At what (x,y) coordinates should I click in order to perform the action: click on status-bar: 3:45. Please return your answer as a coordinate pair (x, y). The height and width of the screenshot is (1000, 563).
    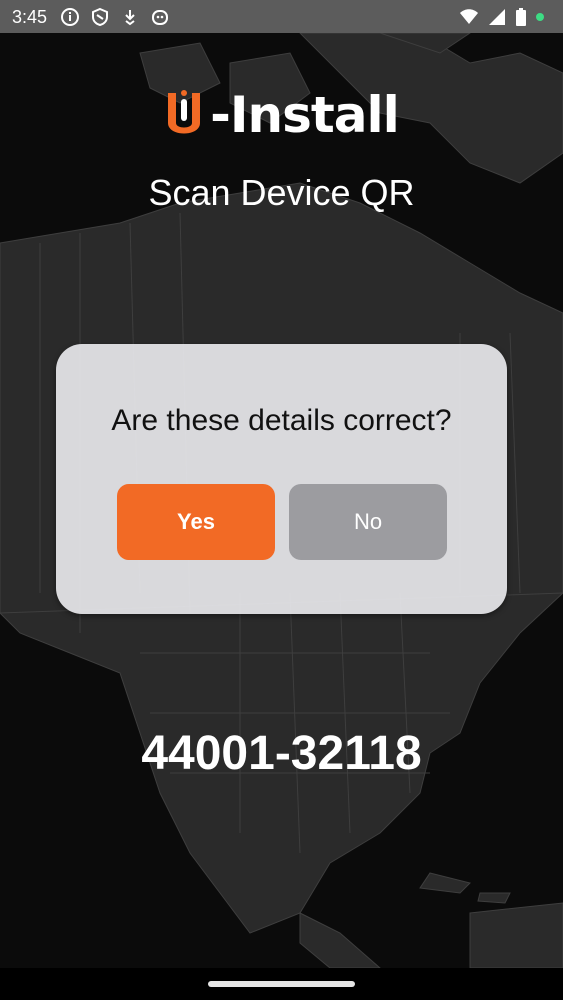
    Looking at the image, I should click on (281, 16).